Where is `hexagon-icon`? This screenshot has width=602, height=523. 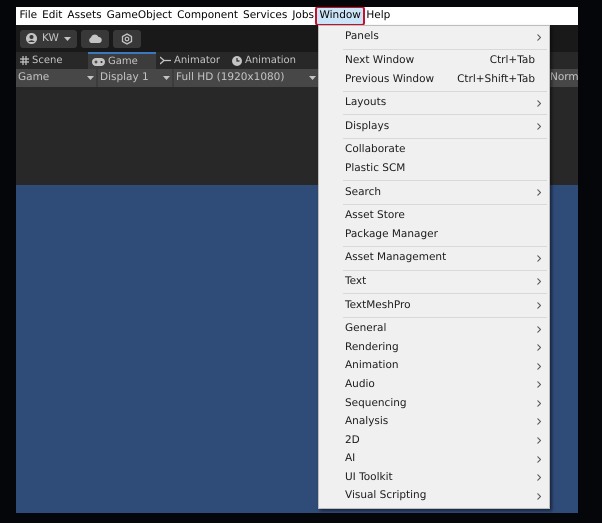 hexagon-icon is located at coordinates (126, 38).